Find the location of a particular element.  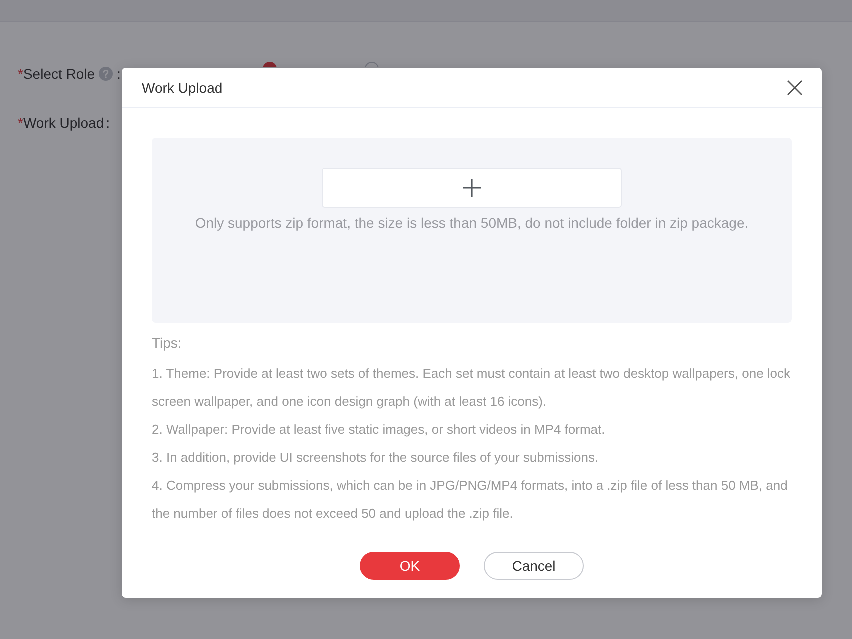

cancel-button: Cancel is located at coordinates (534, 566).